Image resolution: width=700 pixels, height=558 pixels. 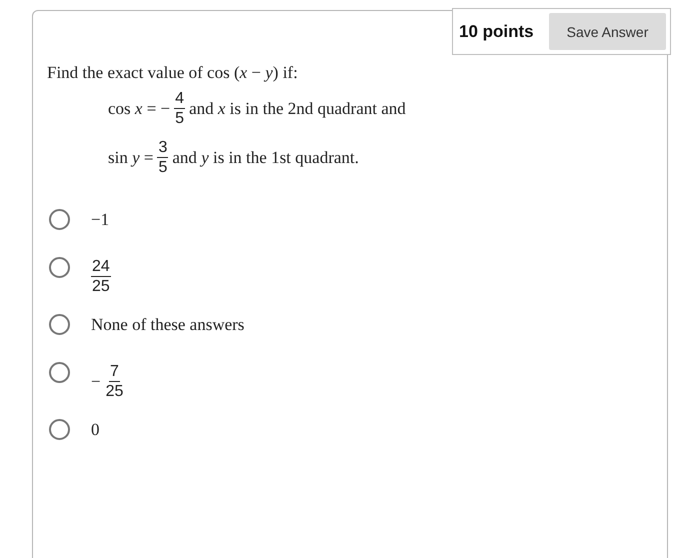 What do you see at coordinates (95, 430) in the screenshot?
I see `math-text: 0` at bounding box center [95, 430].